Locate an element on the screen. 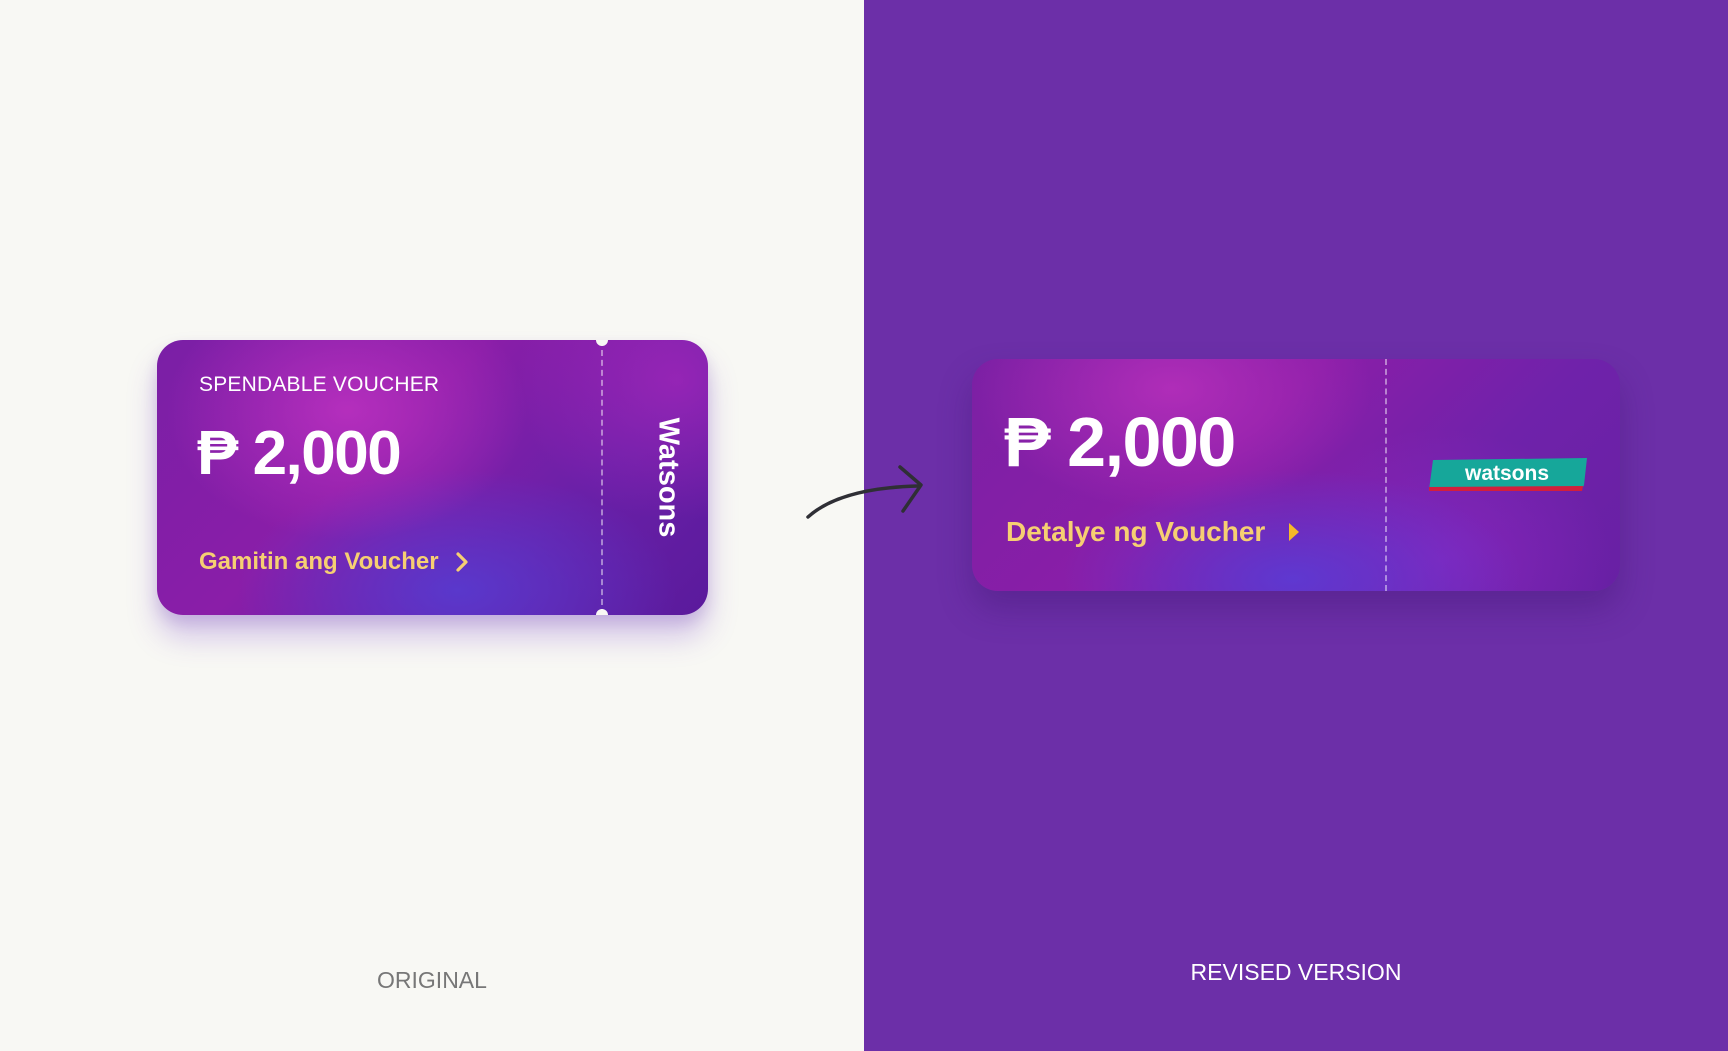 The height and width of the screenshot is (1051, 1728). use-voucher-link: Gamitin ang Voucher is located at coordinates (334, 562).